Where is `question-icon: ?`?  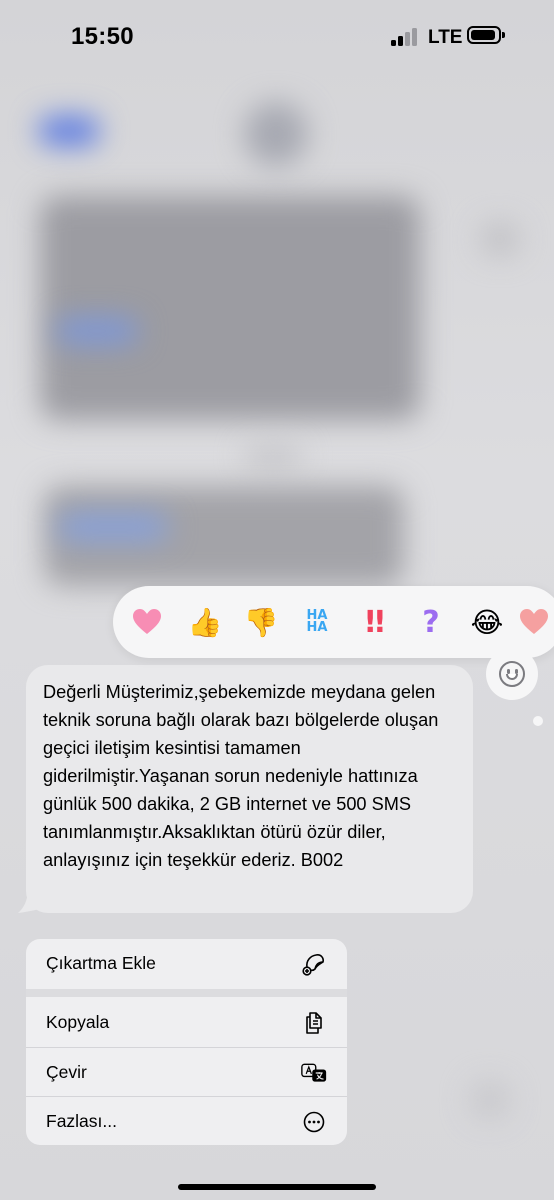
question-icon: ? is located at coordinates (431, 622).